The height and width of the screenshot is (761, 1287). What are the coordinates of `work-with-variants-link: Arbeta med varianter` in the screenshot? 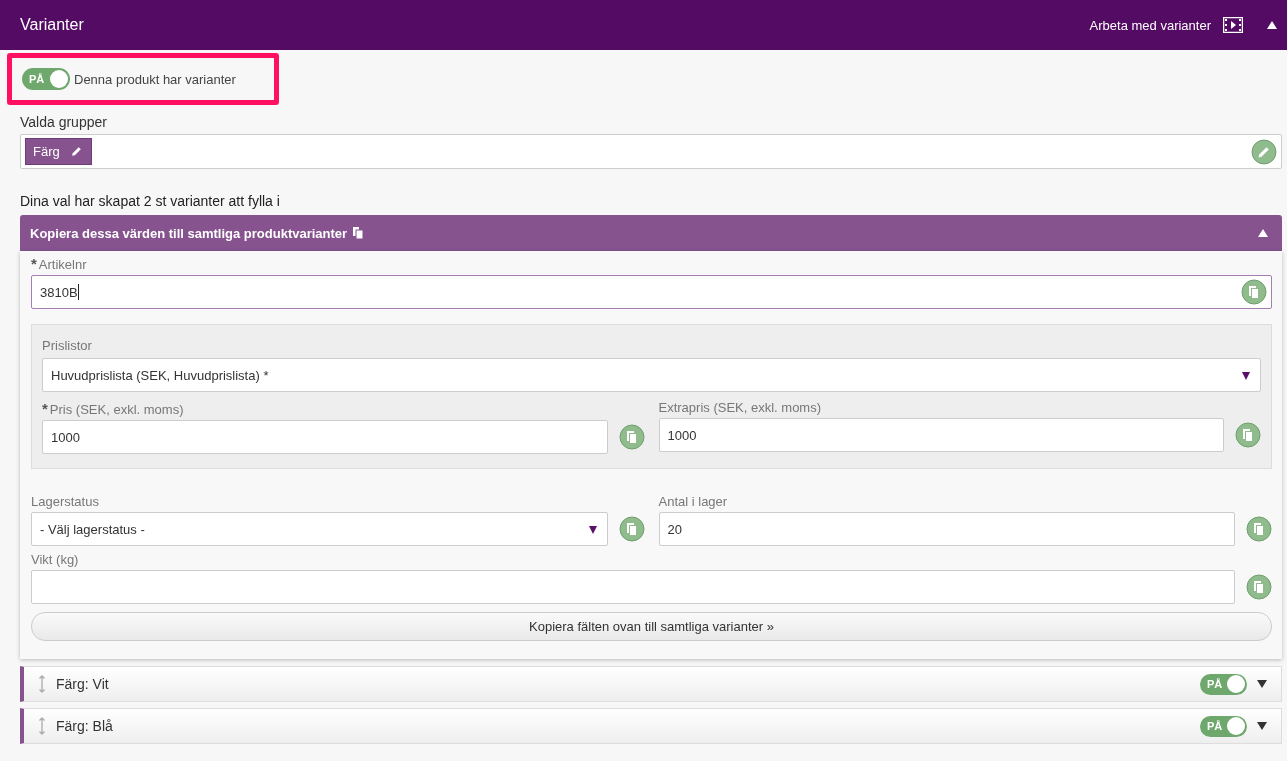 It's located at (1150, 25).